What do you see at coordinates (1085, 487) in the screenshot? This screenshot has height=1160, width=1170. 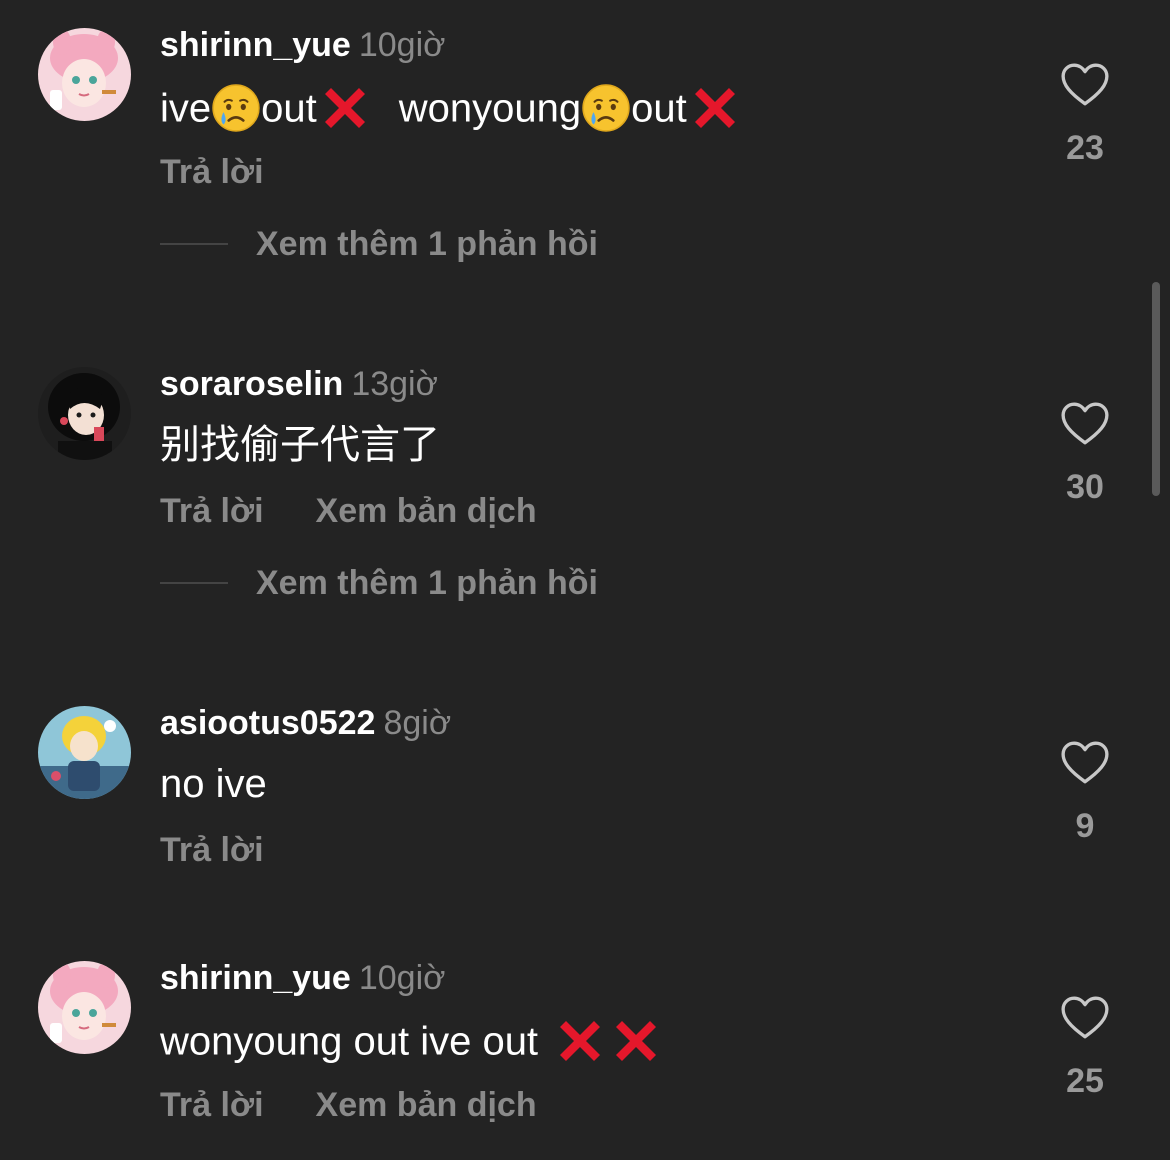 I see `like-count: 30` at bounding box center [1085, 487].